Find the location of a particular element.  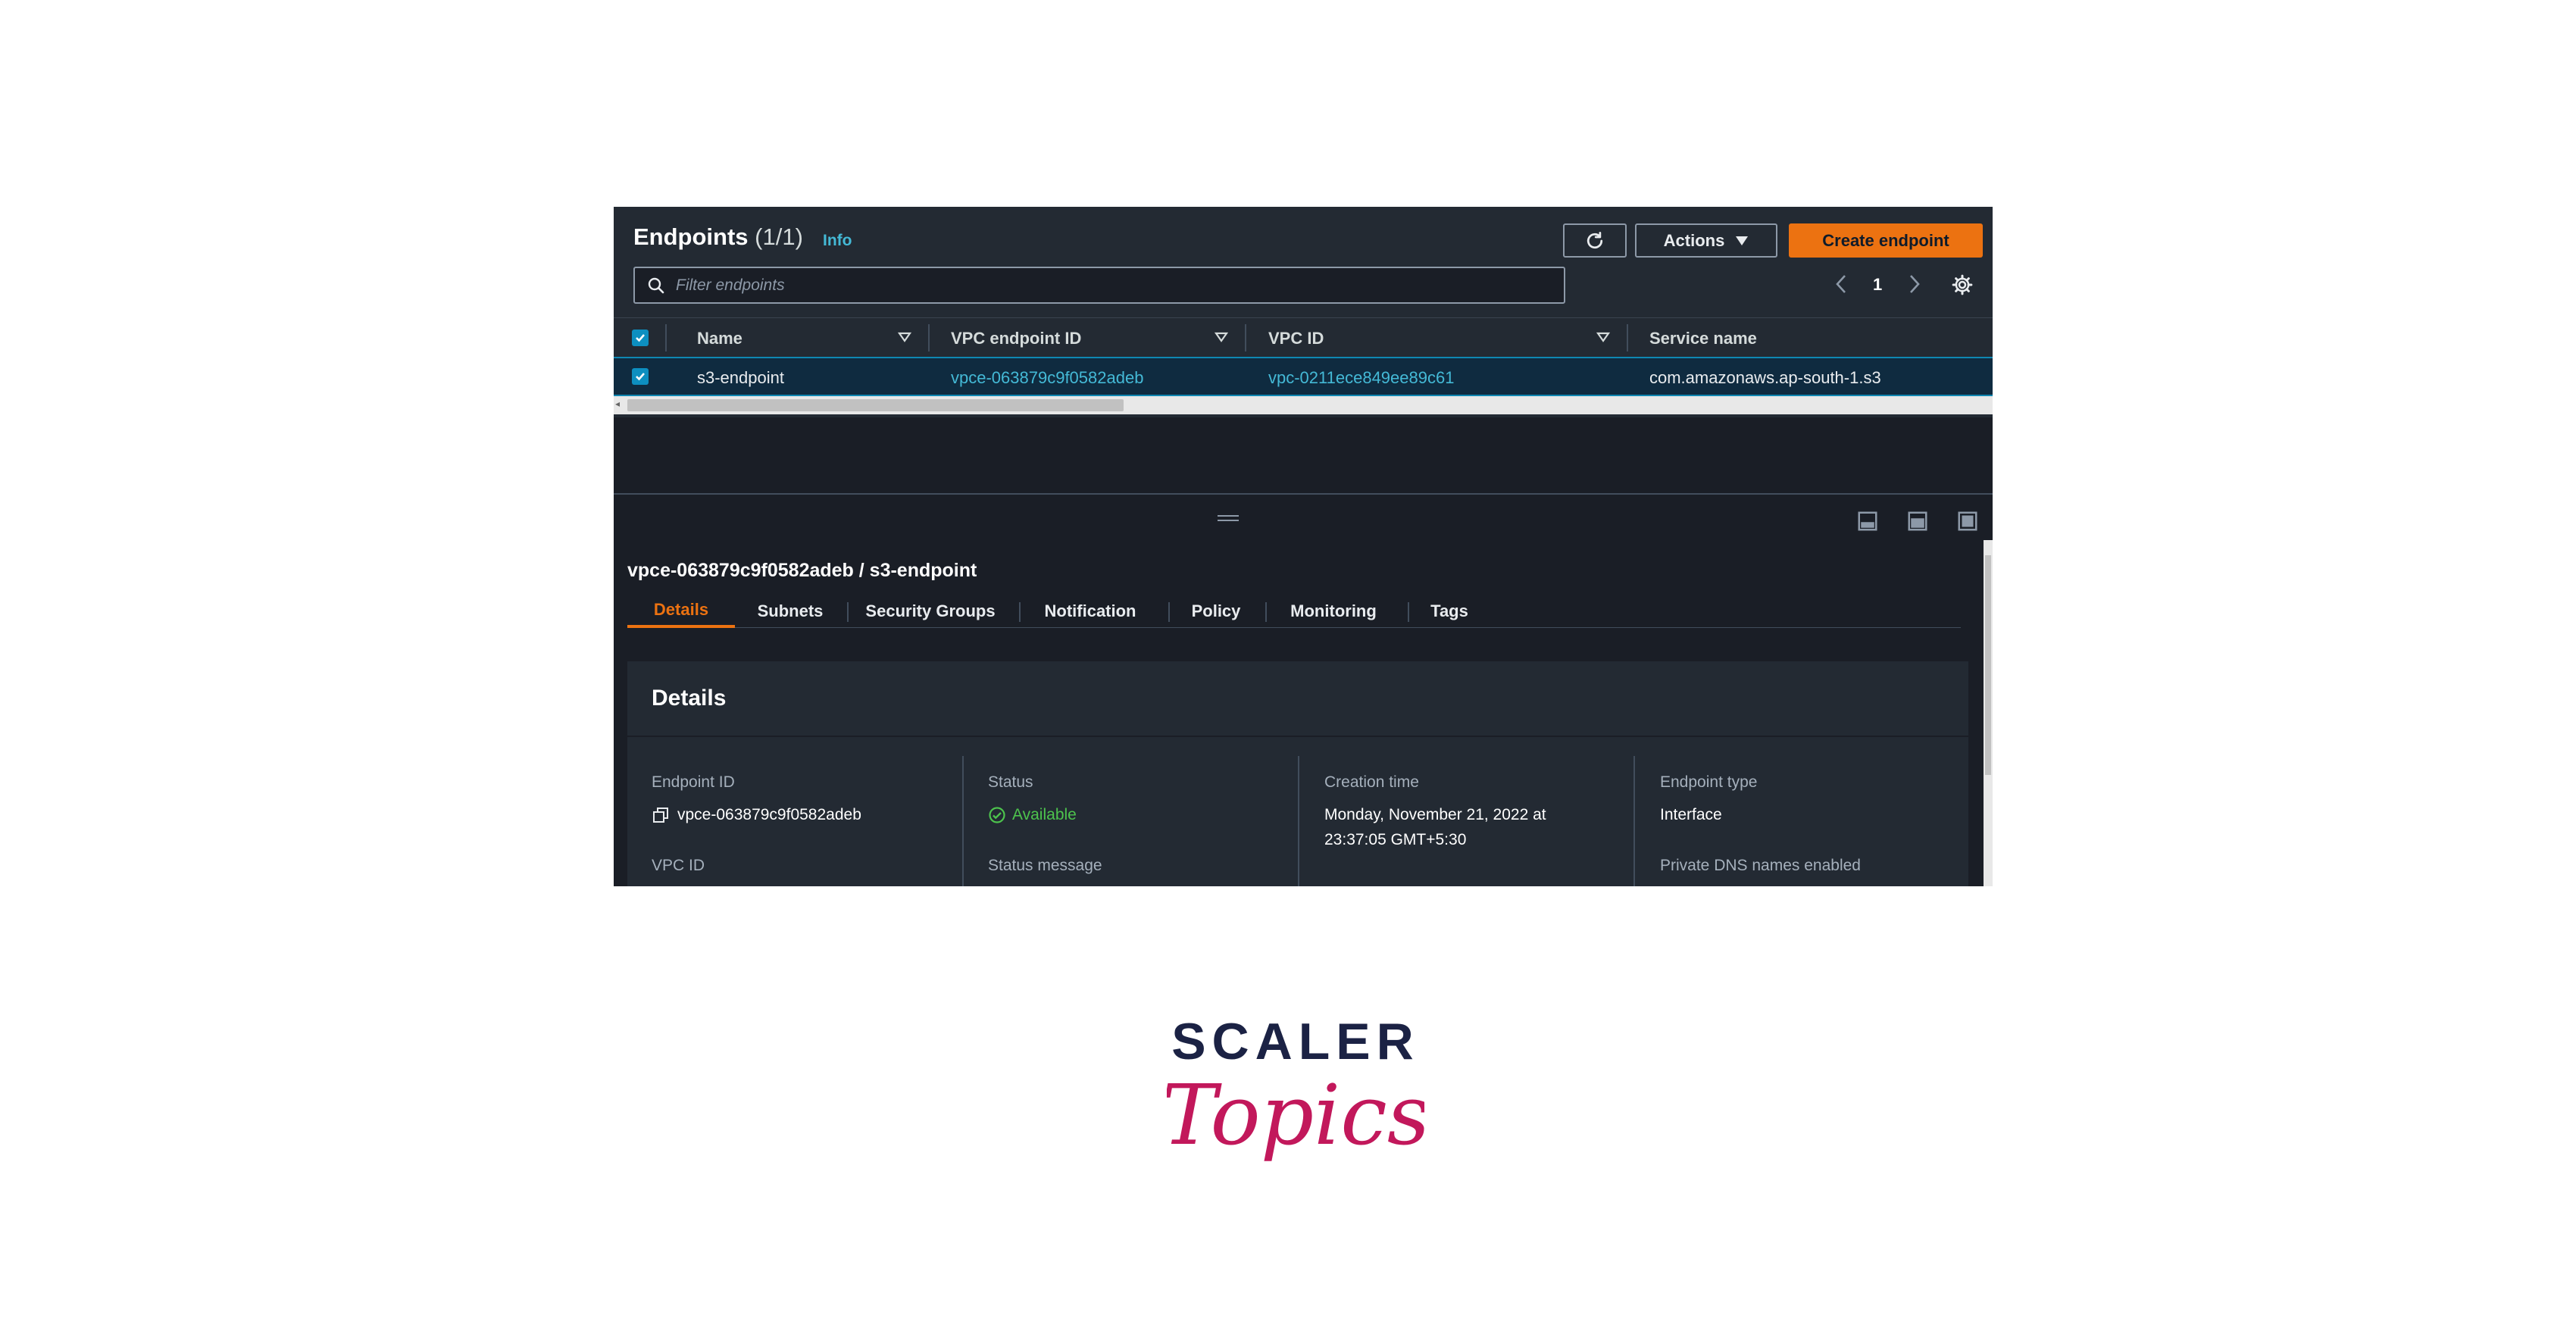

page-title: Endpoints (1/1) is located at coordinates (718, 236).